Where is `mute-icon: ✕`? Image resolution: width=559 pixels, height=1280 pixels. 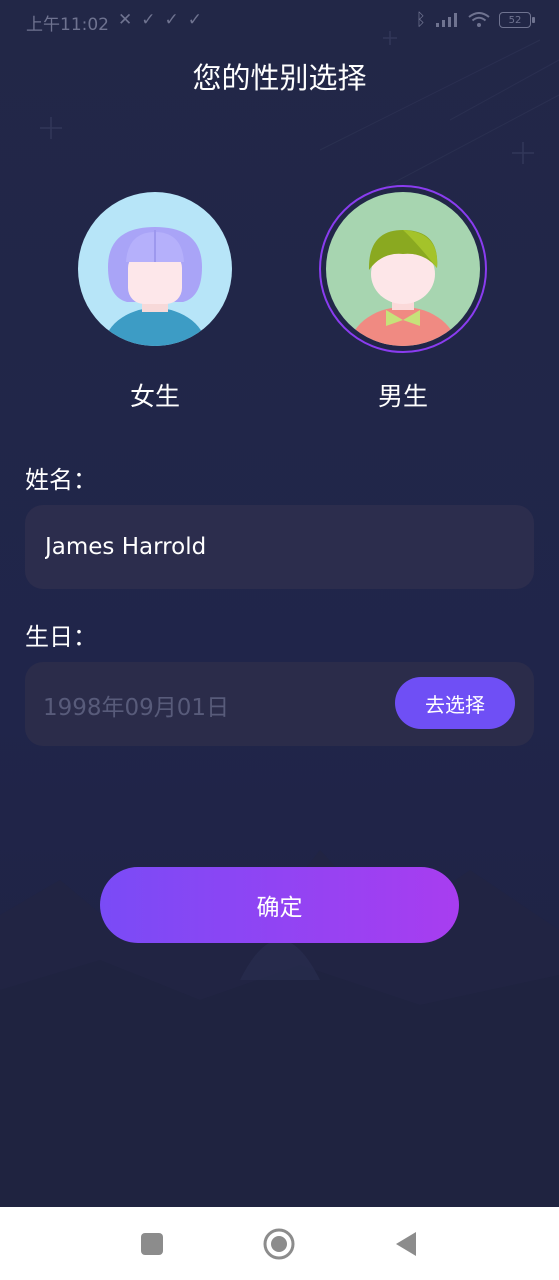 mute-icon: ✕ is located at coordinates (125, 20).